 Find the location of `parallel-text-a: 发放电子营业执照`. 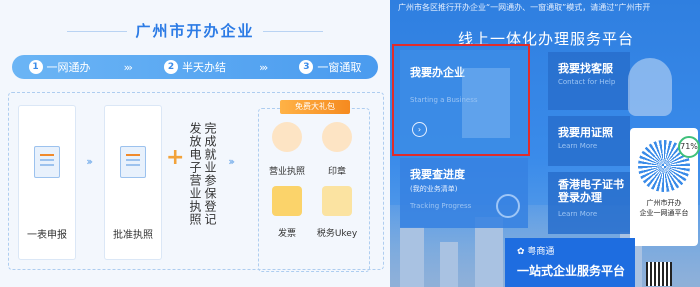

parallel-text-a: 发放电子营业执照 is located at coordinates (195, 174).